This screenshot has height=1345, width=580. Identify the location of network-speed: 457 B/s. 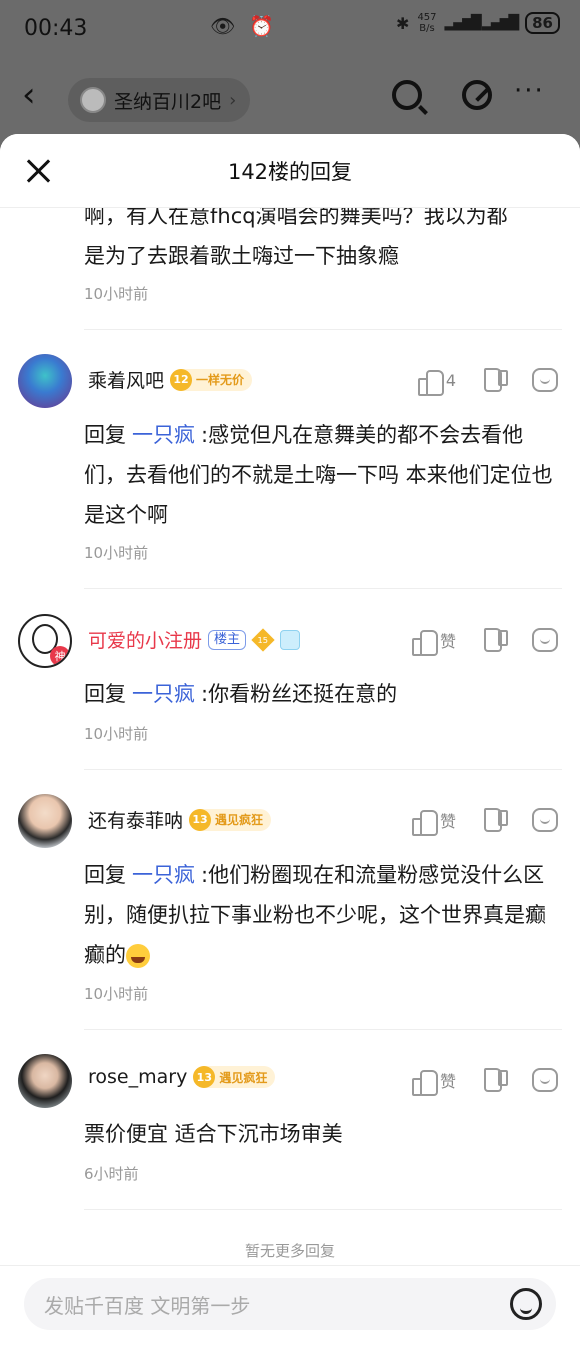
(426, 23).